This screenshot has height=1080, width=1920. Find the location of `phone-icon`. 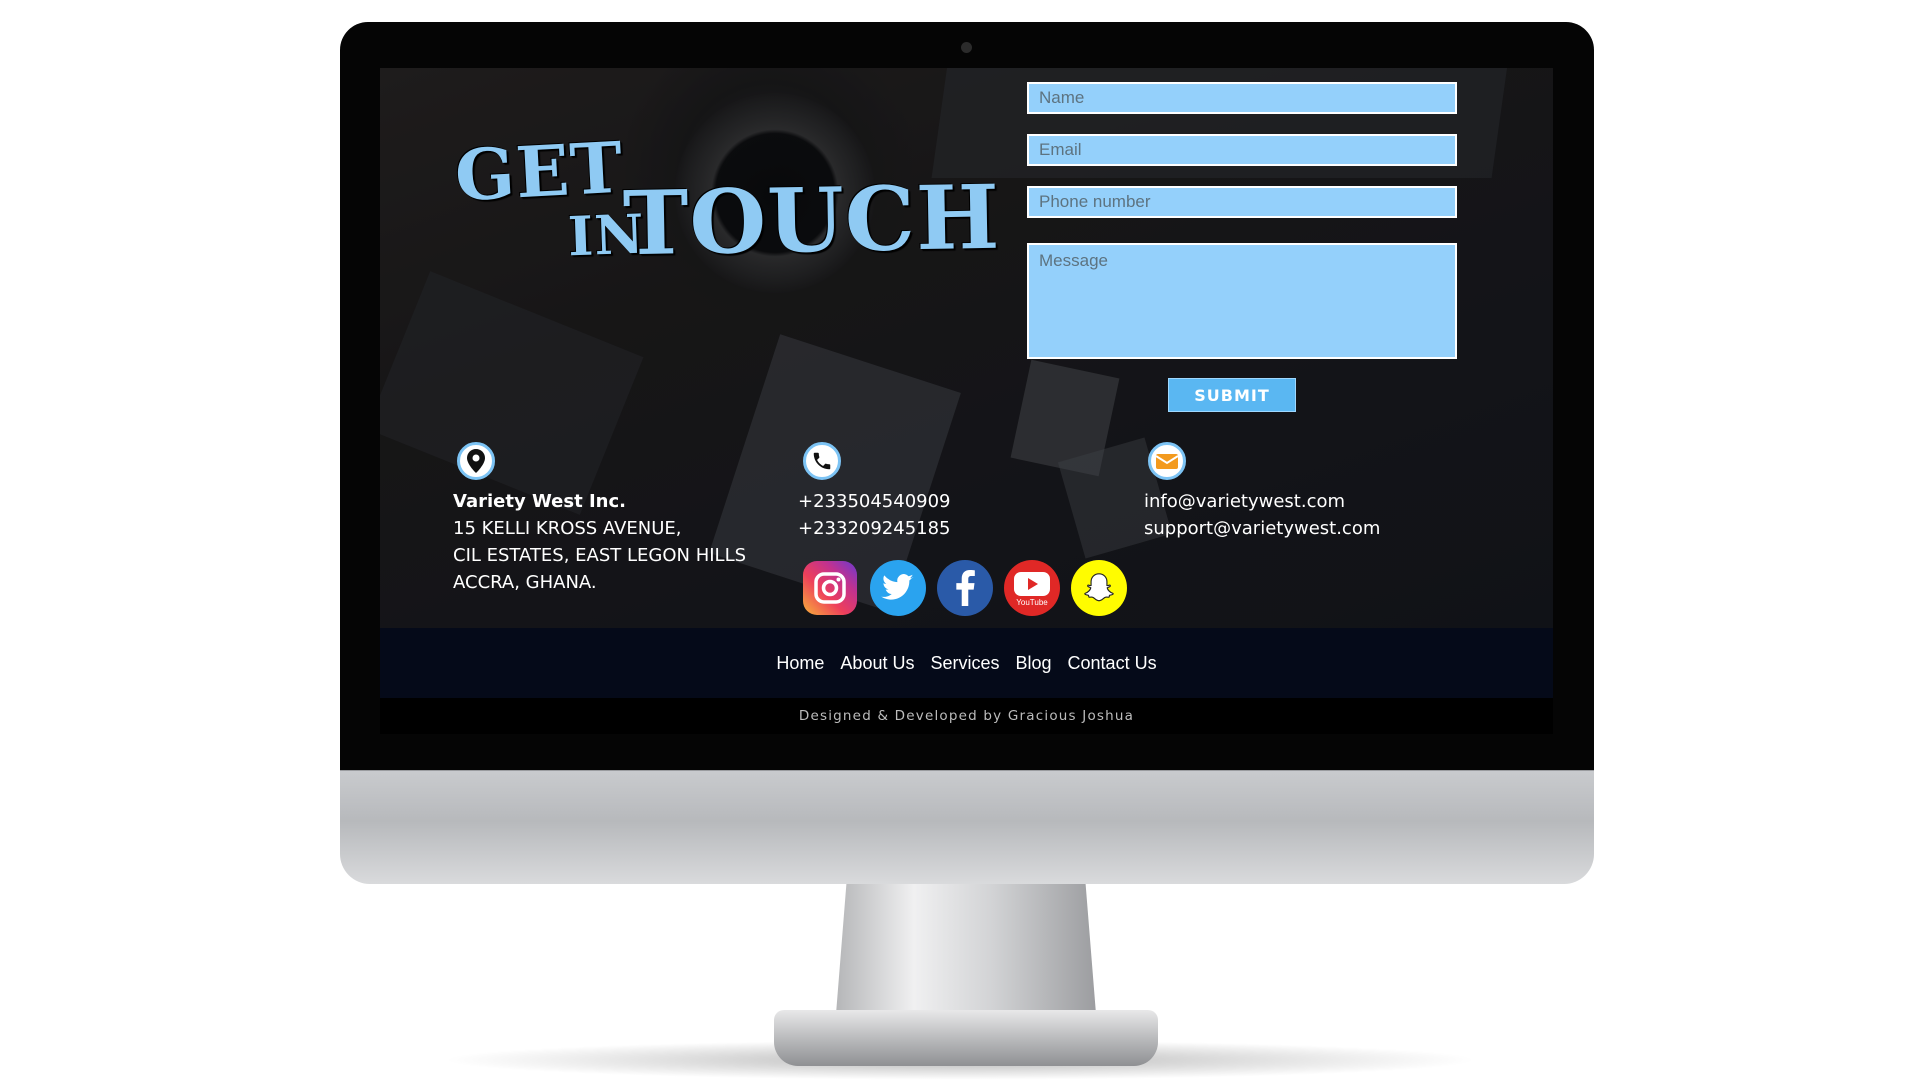

phone-icon is located at coordinates (822, 461).